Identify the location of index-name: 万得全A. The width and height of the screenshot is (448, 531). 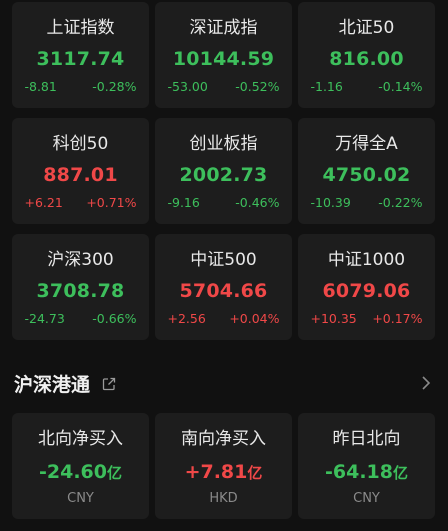
(366, 144).